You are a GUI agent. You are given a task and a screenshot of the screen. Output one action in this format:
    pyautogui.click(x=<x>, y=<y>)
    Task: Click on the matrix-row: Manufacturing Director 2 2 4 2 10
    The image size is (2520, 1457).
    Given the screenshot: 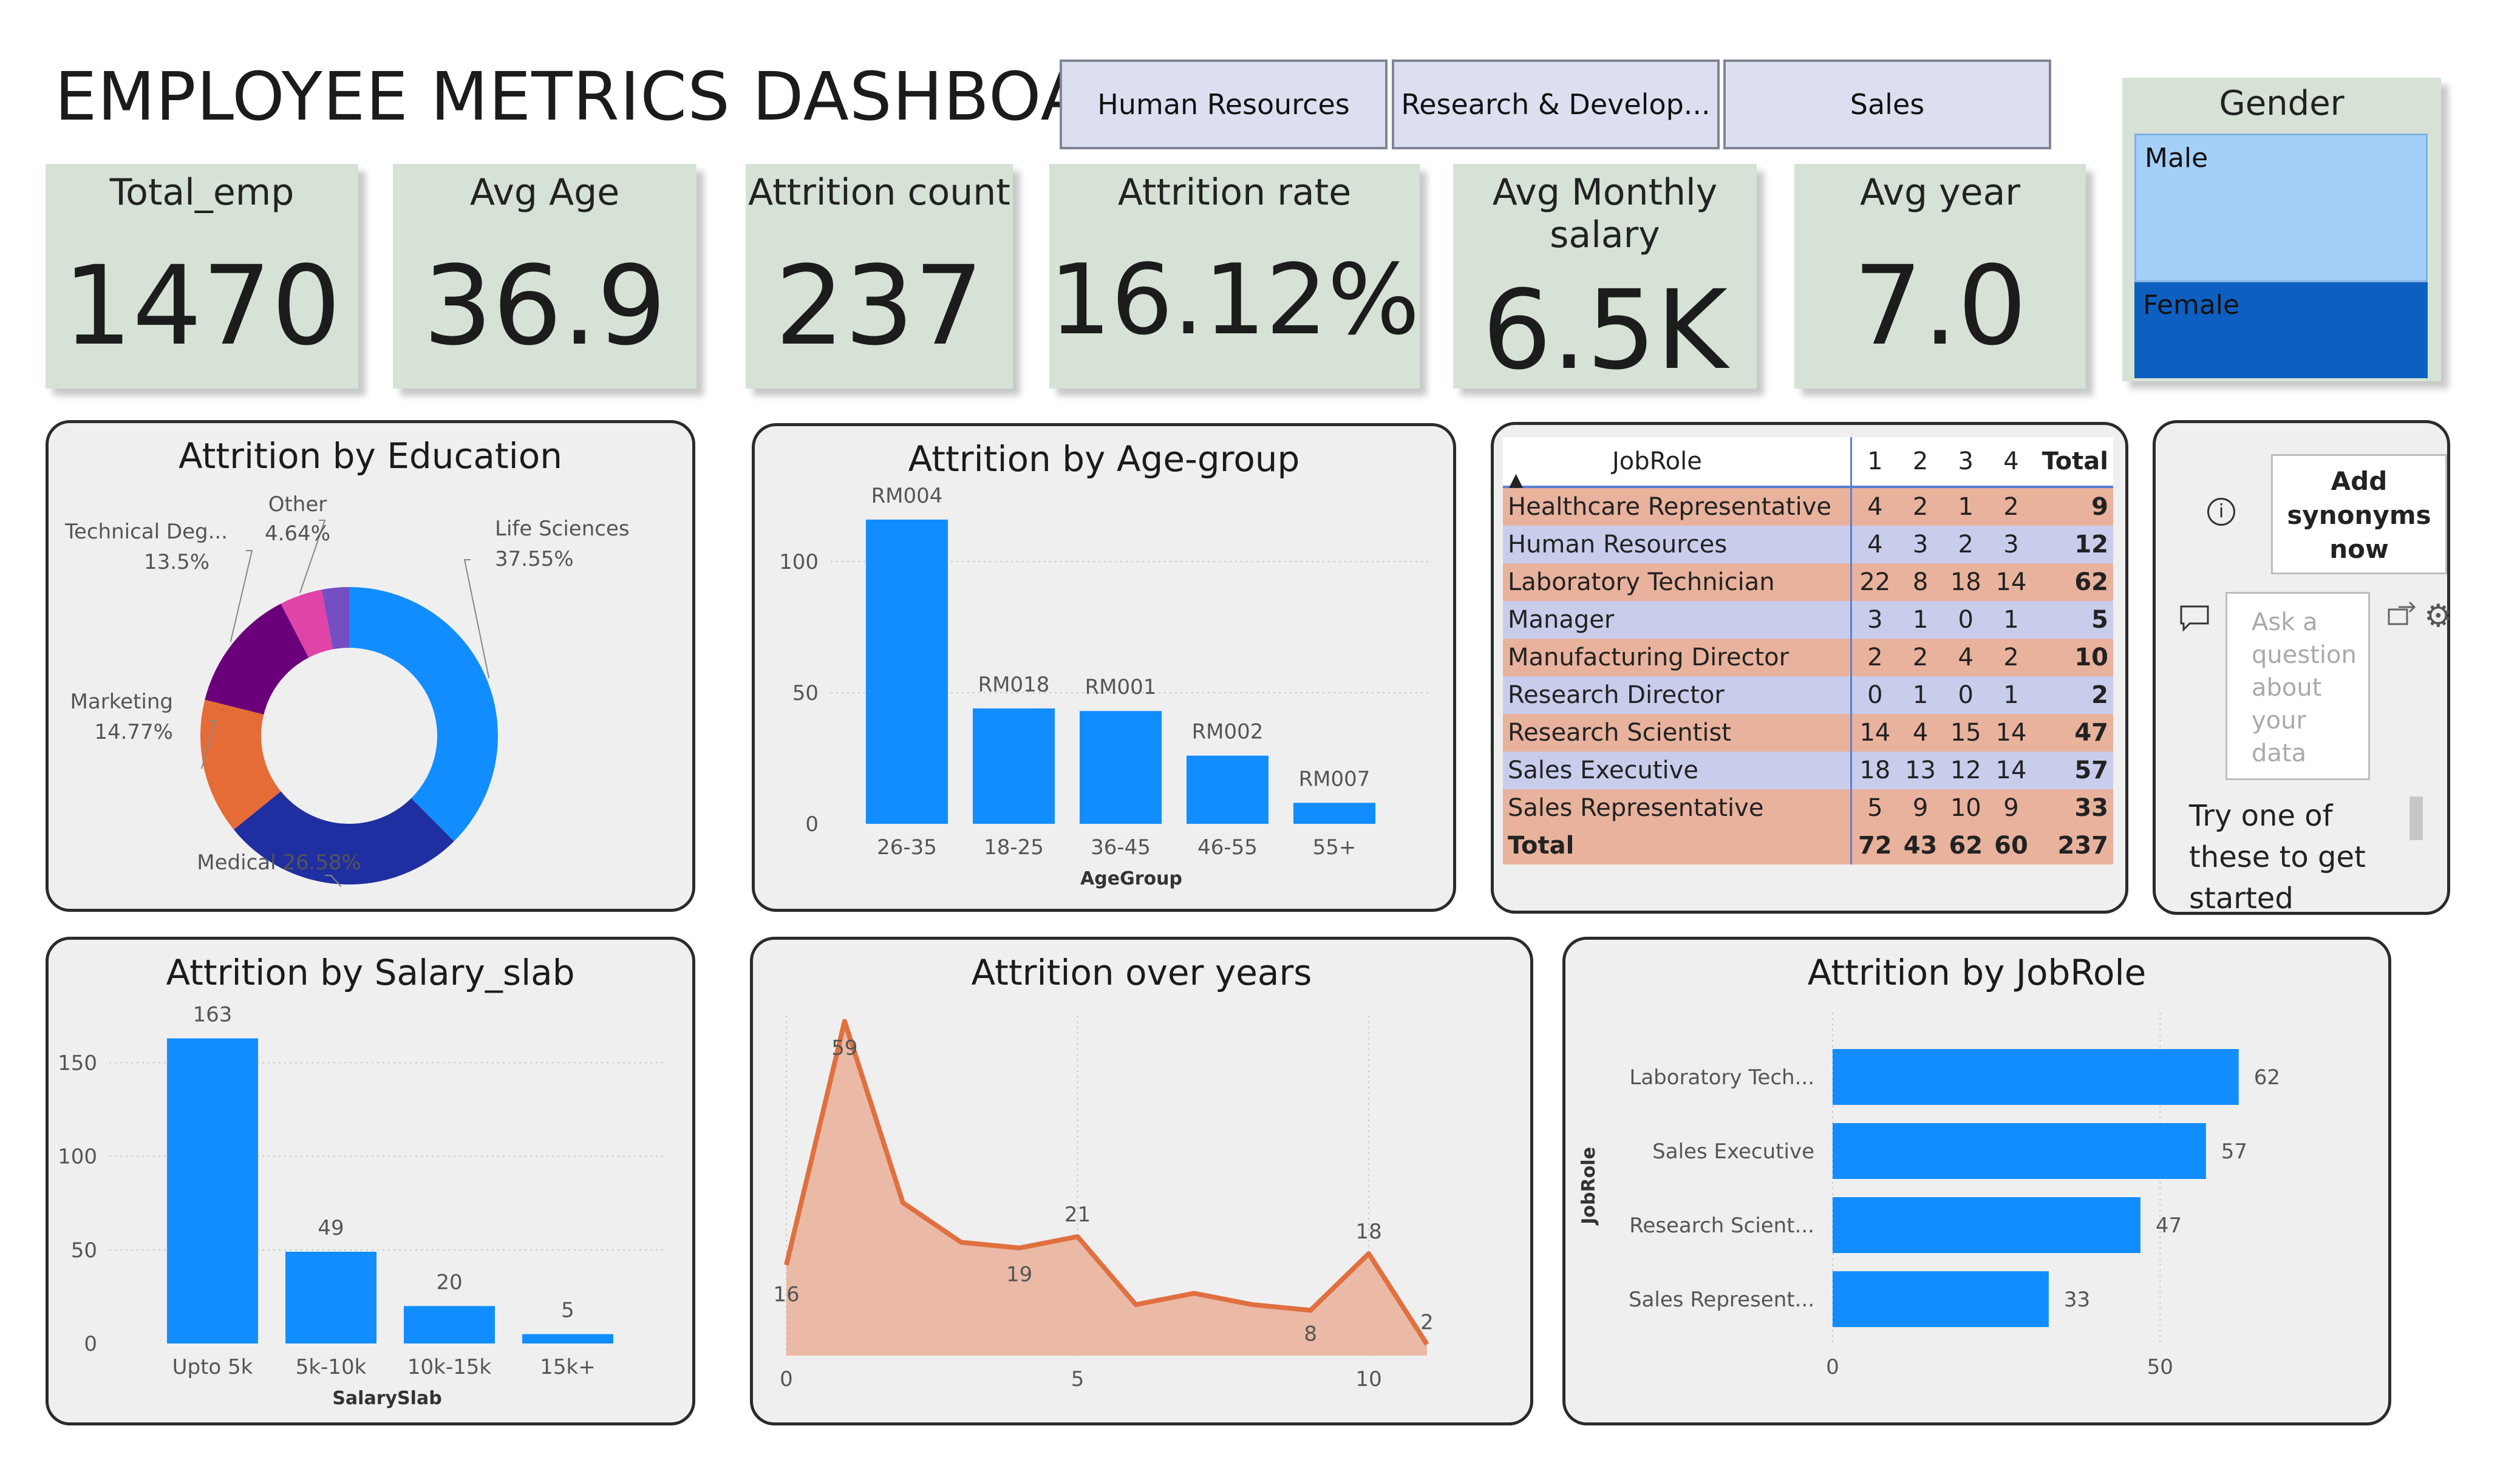 What is the action you would take?
    pyautogui.click(x=1808, y=657)
    